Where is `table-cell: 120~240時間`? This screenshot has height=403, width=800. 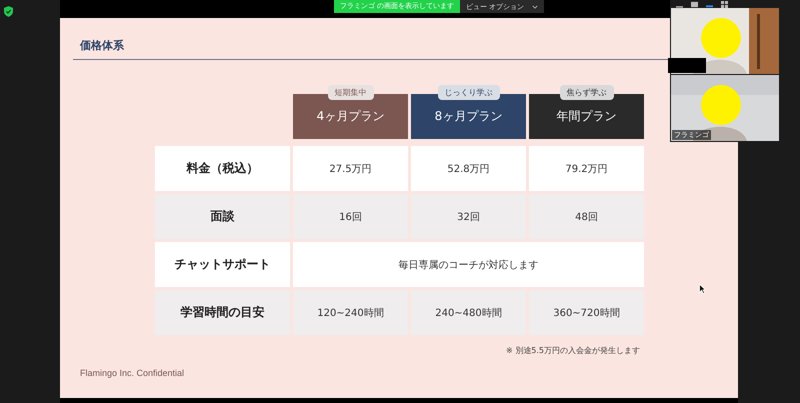 table-cell: 120~240時間 is located at coordinates (350, 312).